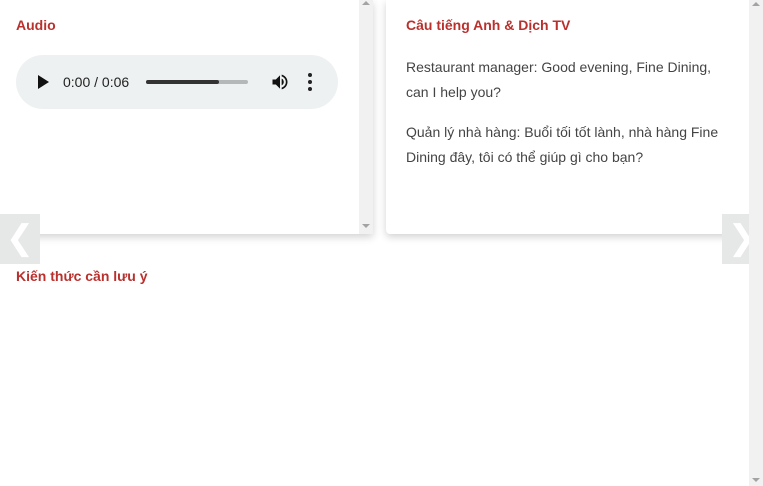 This screenshot has height=486, width=763. What do you see at coordinates (756, 480) in the screenshot?
I see `page-scroll-down-icon` at bounding box center [756, 480].